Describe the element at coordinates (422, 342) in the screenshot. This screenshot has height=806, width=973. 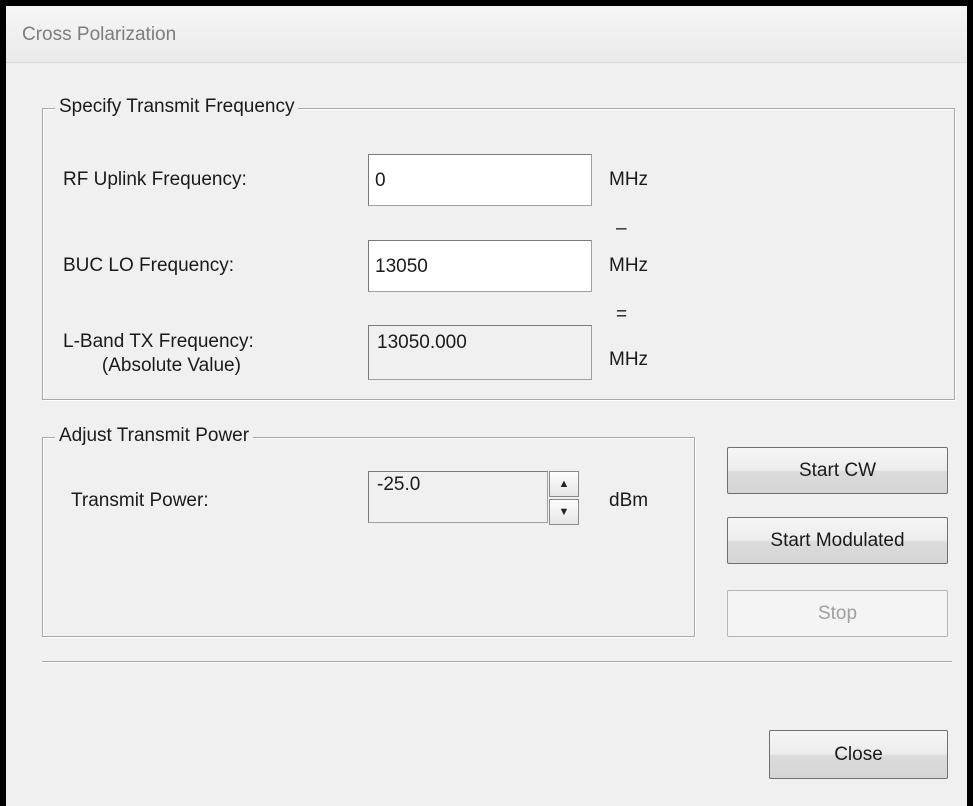
I see `lband-tx-frequency-value: 13050.000` at that location.